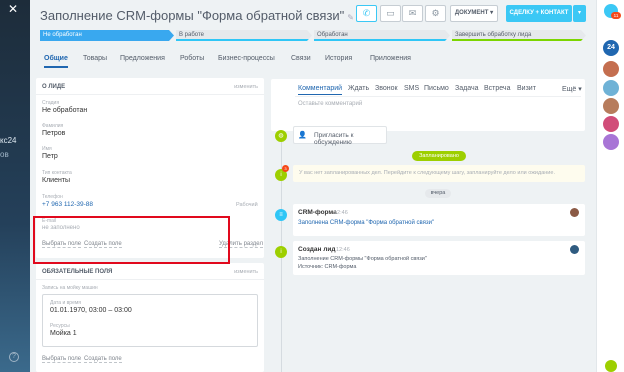 The image size is (624, 372). Describe the element at coordinates (13, 9) in the screenshot. I see `close-icon: ✕` at that location.